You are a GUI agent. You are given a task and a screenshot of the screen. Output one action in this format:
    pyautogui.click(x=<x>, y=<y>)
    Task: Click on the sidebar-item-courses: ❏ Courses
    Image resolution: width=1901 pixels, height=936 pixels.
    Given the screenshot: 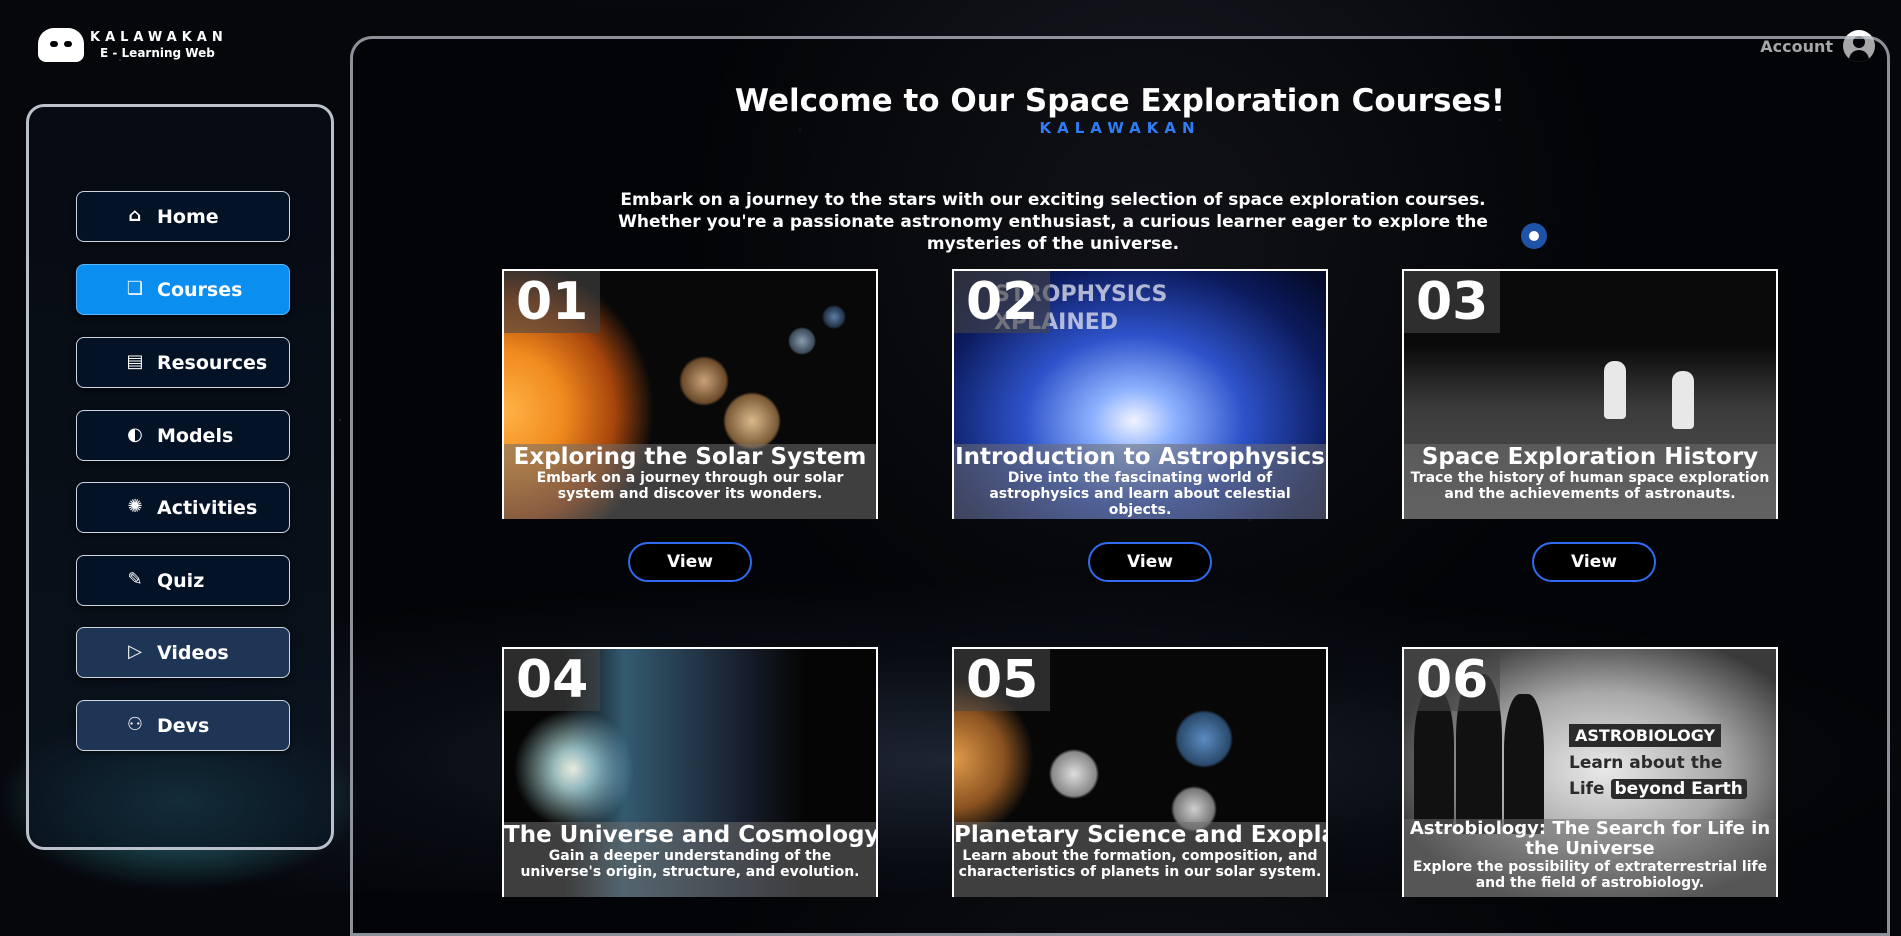 What is the action you would take?
    pyautogui.click(x=183, y=289)
    